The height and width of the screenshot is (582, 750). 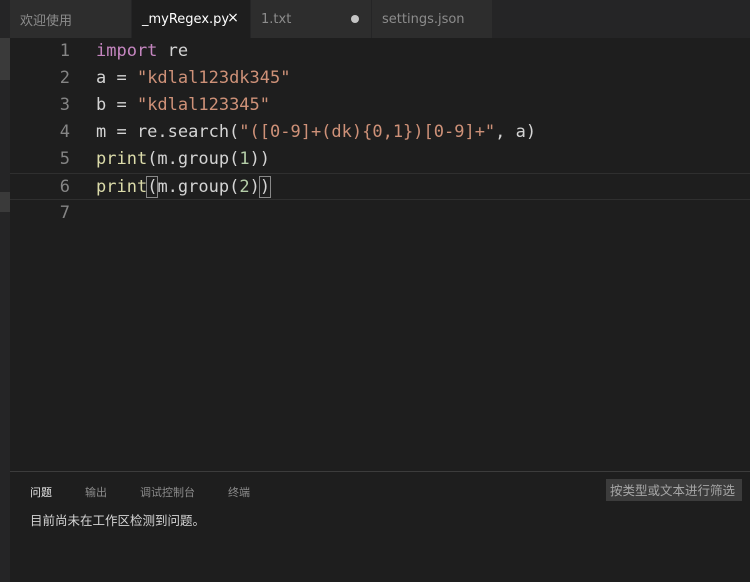 I want to click on code-token: import, so click(x=127, y=51).